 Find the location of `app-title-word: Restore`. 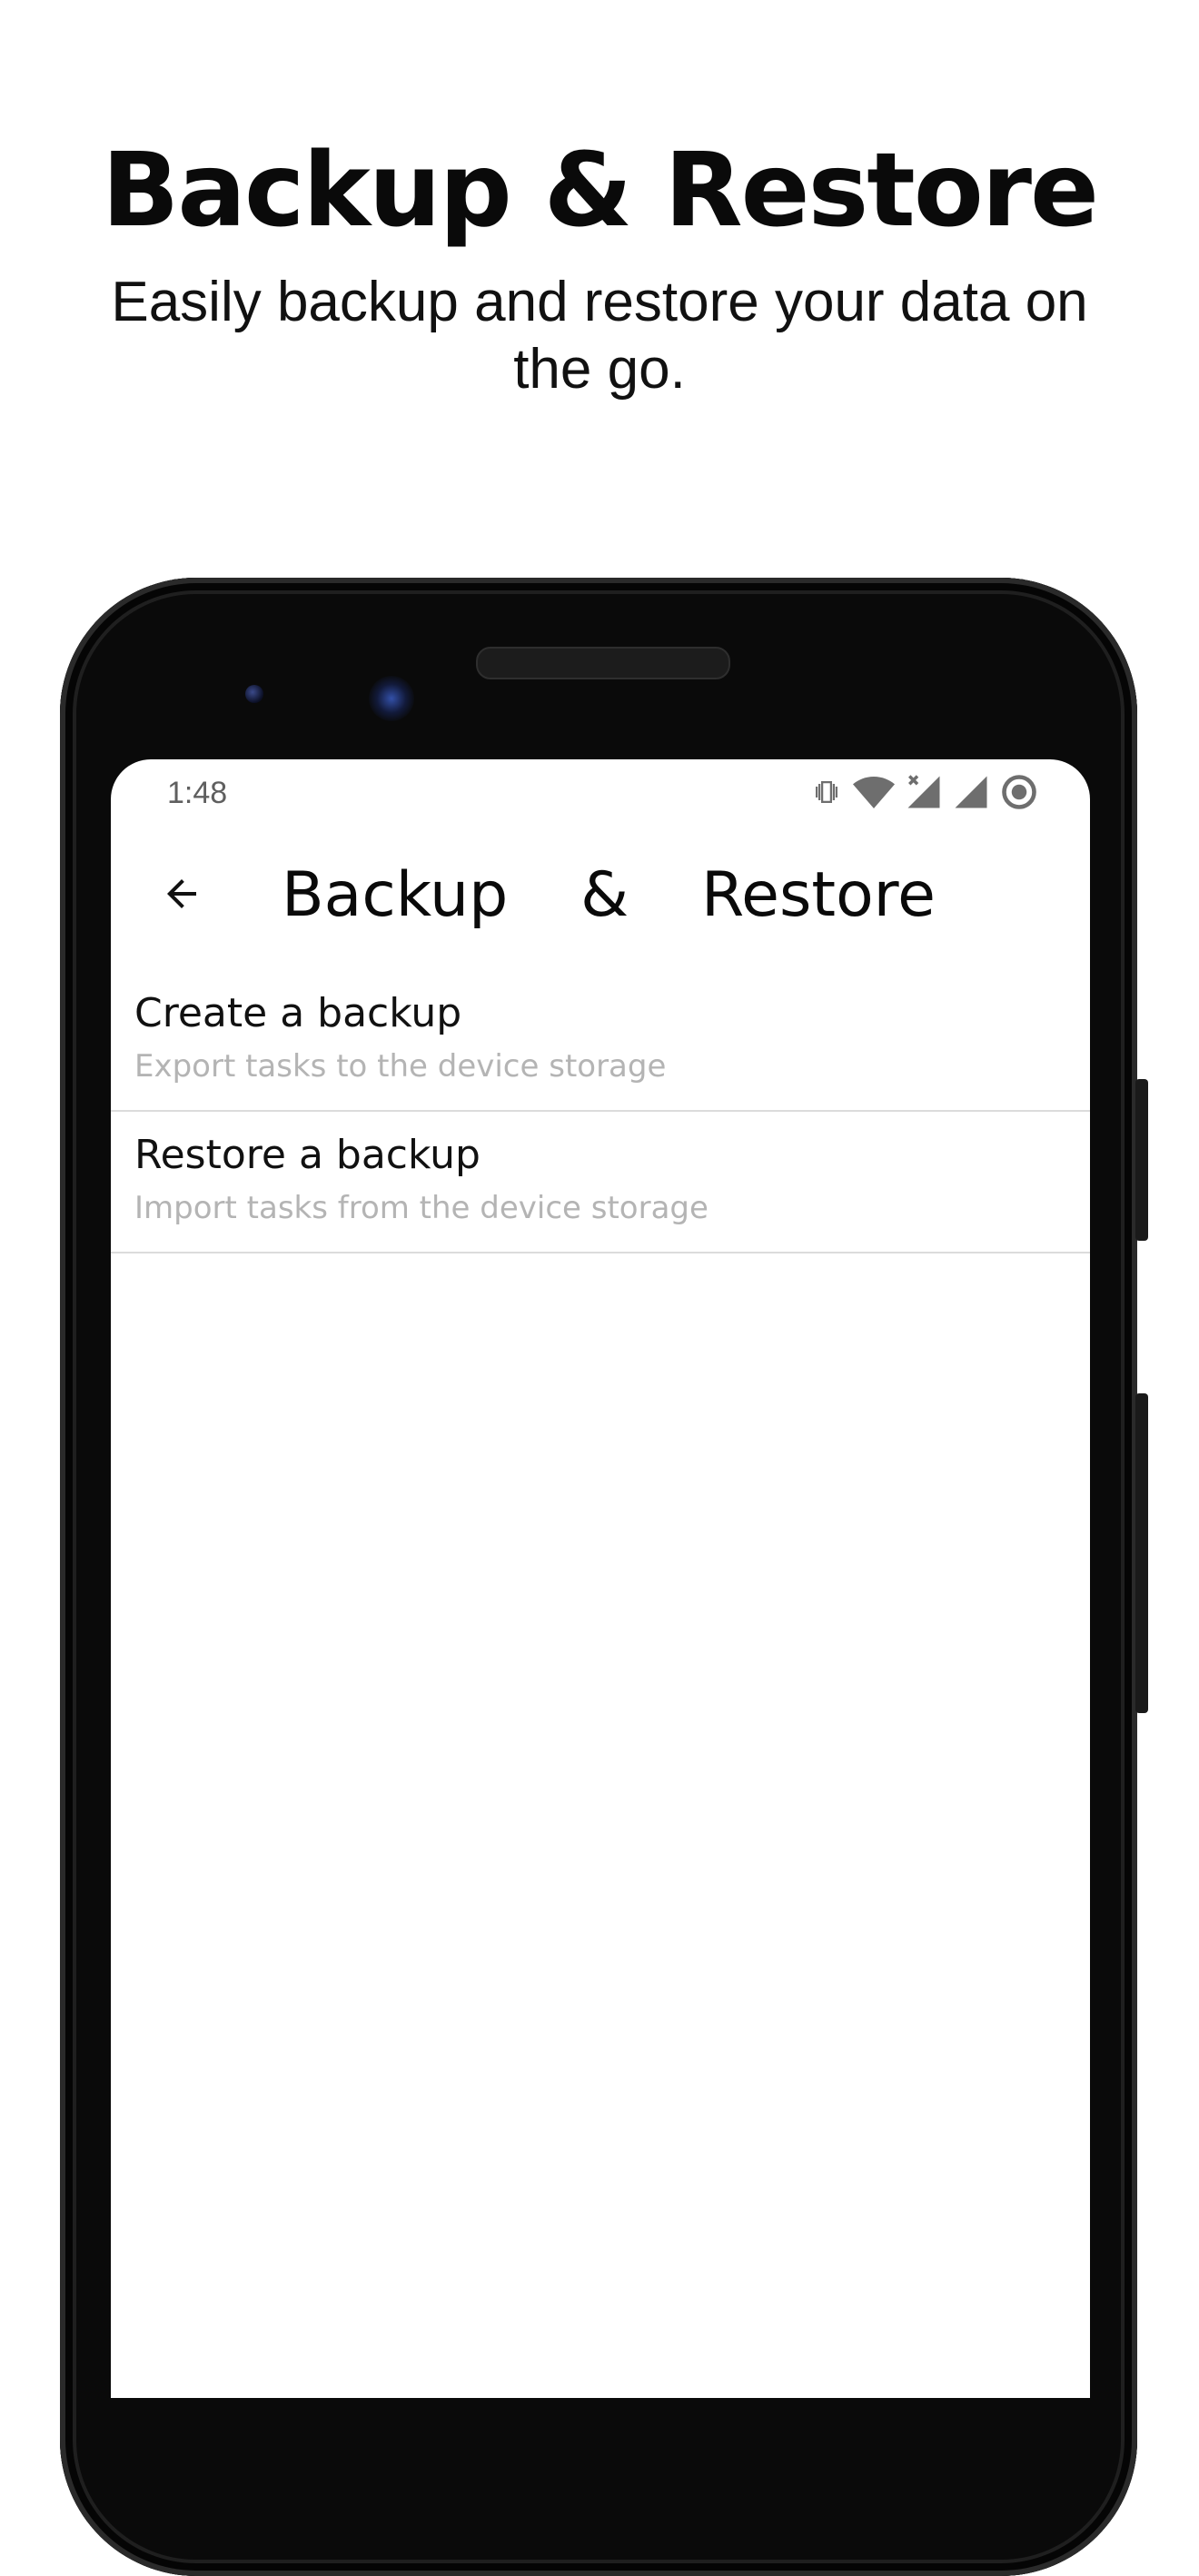

app-title-word: Restore is located at coordinates (818, 895).